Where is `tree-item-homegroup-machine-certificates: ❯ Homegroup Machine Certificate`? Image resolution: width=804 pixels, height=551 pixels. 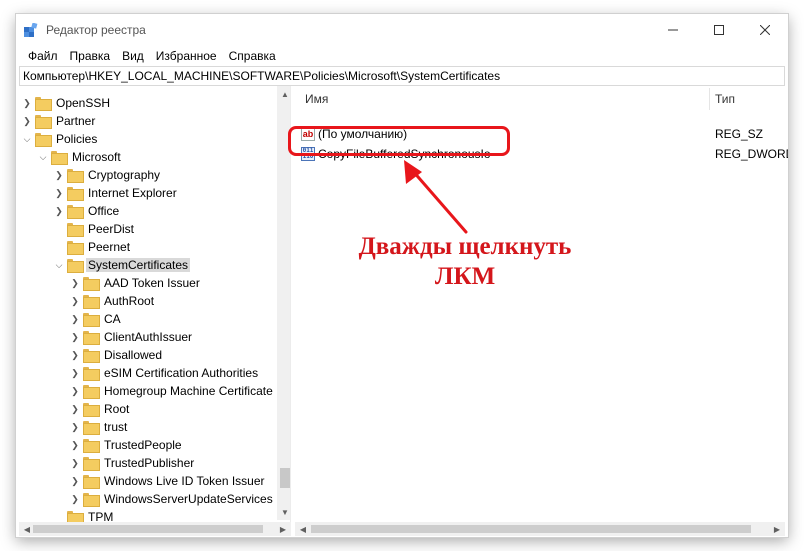
tree-item-homegroup-machine-certificates: ❯ Homegroup Machine Certificate is located at coordinates (172, 391).